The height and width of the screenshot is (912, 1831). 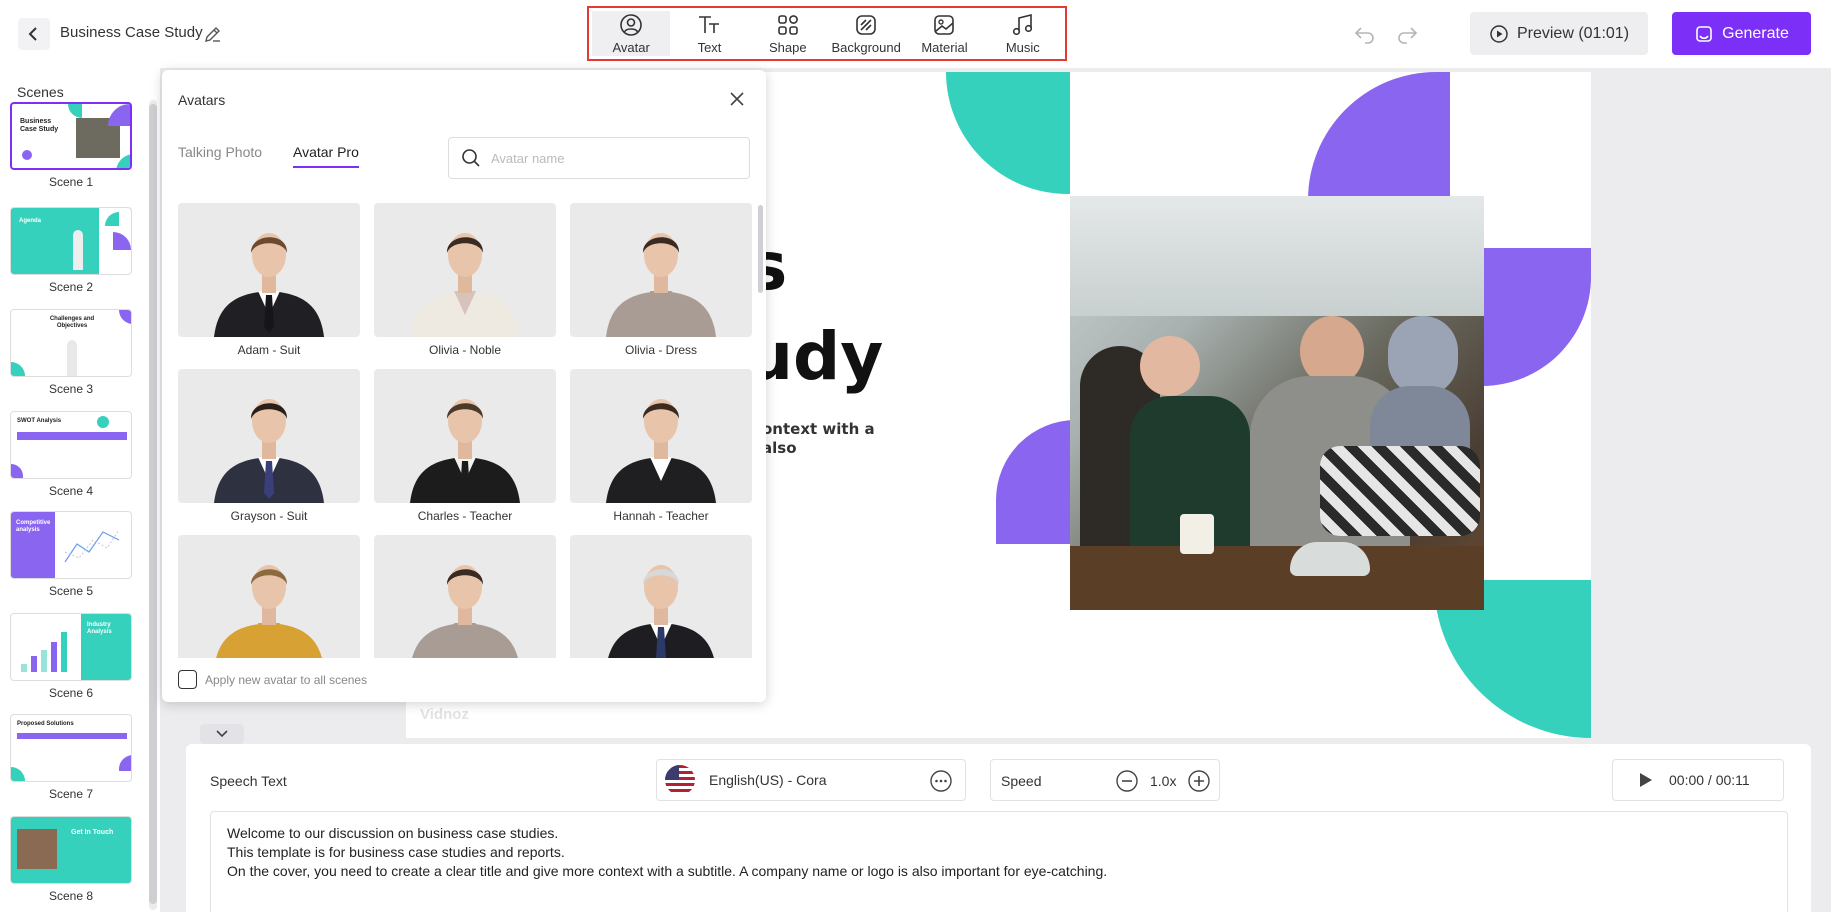 What do you see at coordinates (1536, 317) in the screenshot?
I see `purple-quarter-circle-right` at bounding box center [1536, 317].